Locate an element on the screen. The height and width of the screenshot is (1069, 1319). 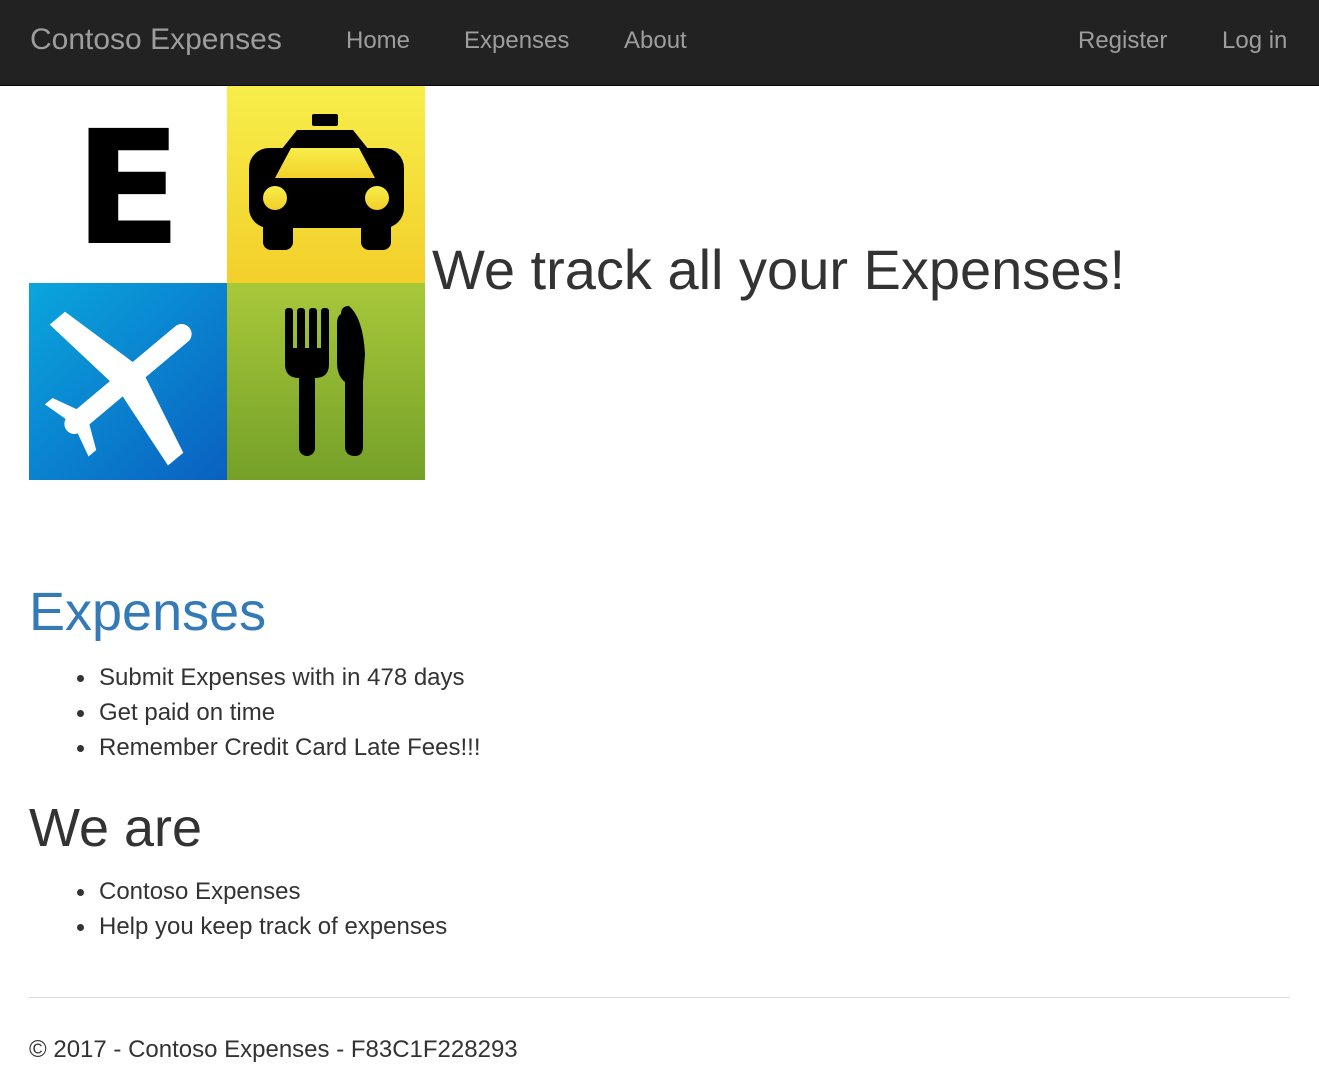
list-item: Contoso Expenses is located at coordinates (223, 891).